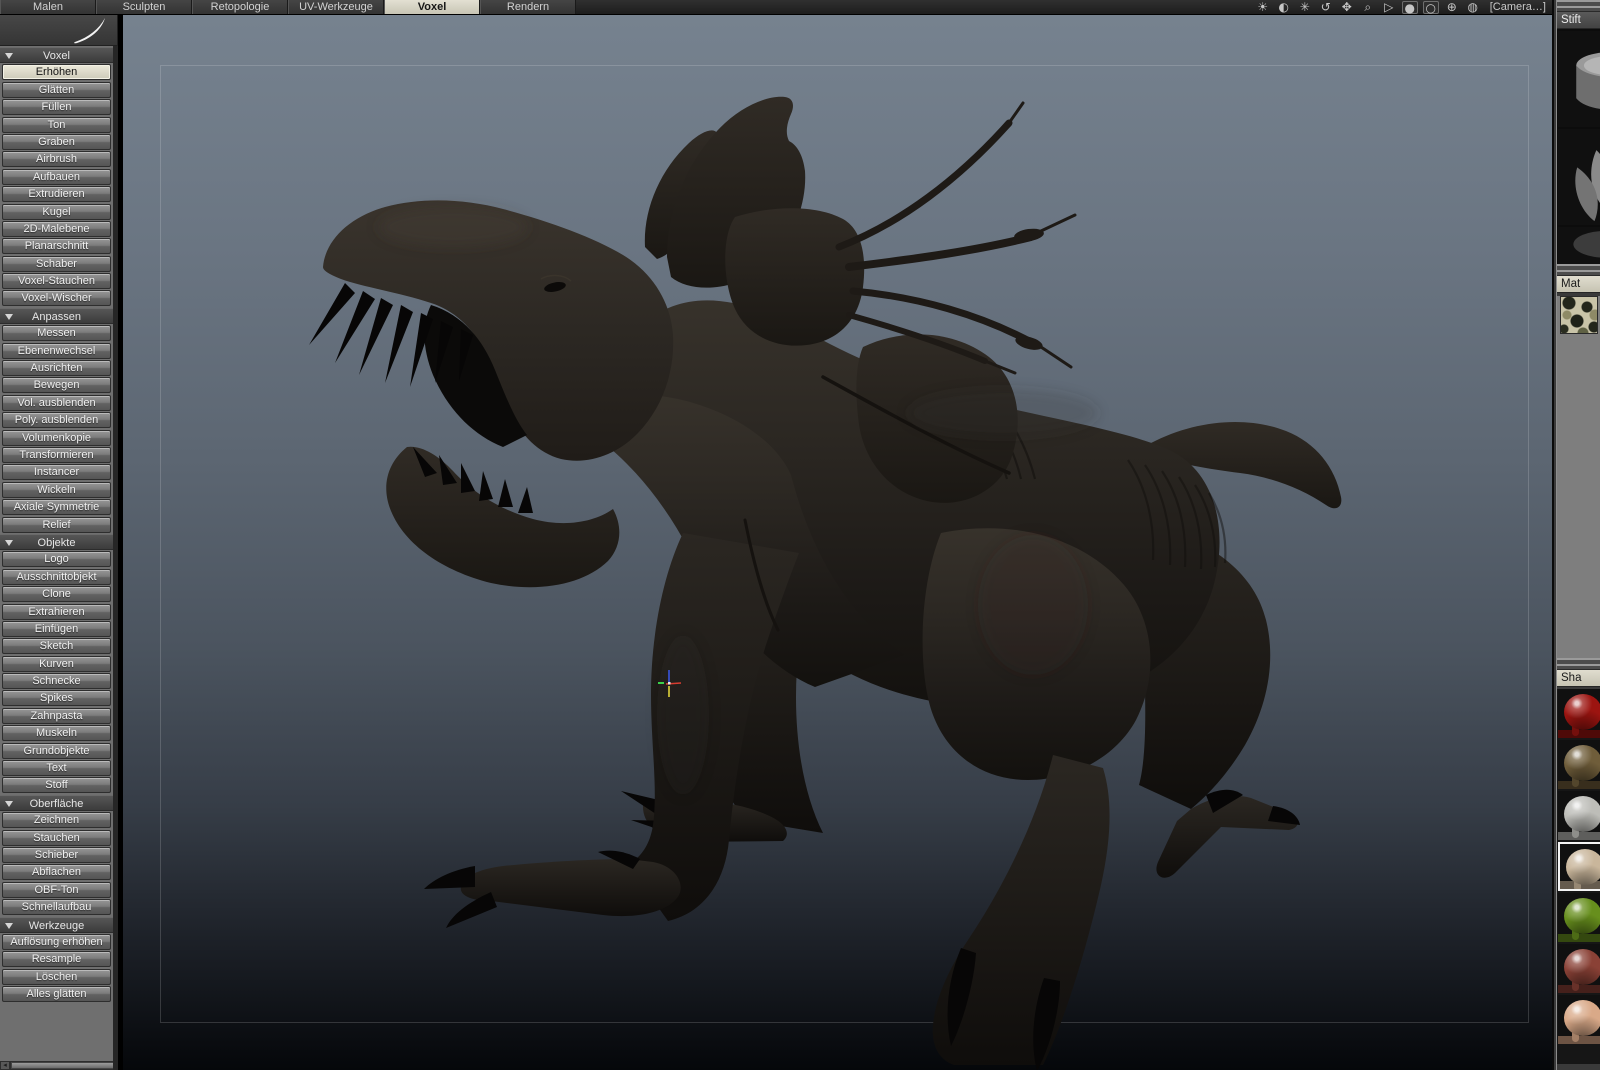 The width and height of the screenshot is (1600, 1070). I want to click on tool-button-planarschnitt: Planarschnitt, so click(56, 246).